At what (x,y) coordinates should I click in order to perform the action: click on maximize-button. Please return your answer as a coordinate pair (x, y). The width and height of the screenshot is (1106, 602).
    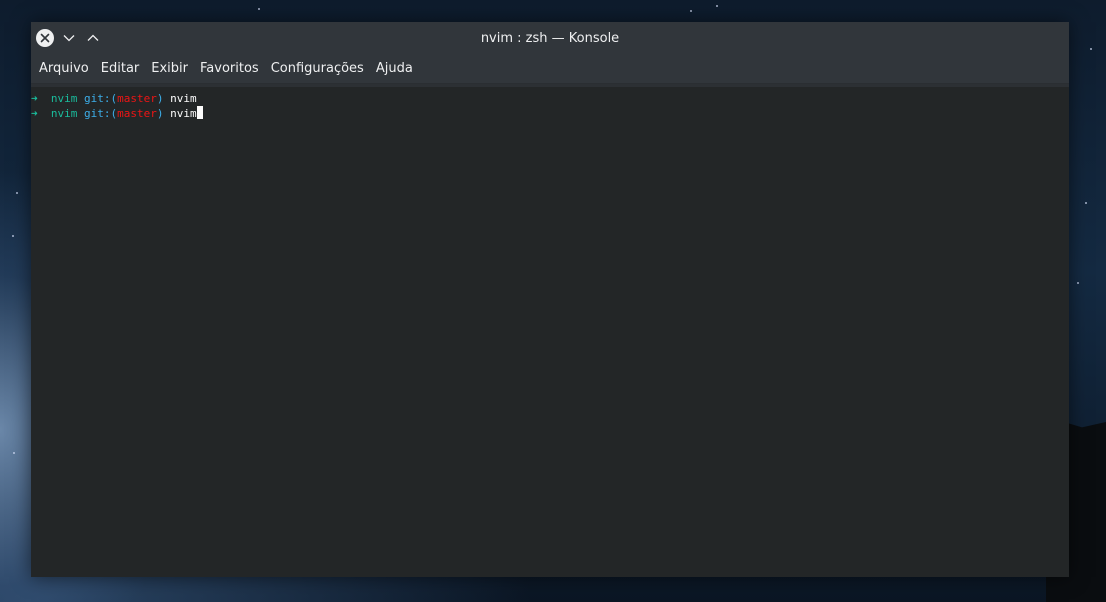
    Looking at the image, I should click on (93, 38).